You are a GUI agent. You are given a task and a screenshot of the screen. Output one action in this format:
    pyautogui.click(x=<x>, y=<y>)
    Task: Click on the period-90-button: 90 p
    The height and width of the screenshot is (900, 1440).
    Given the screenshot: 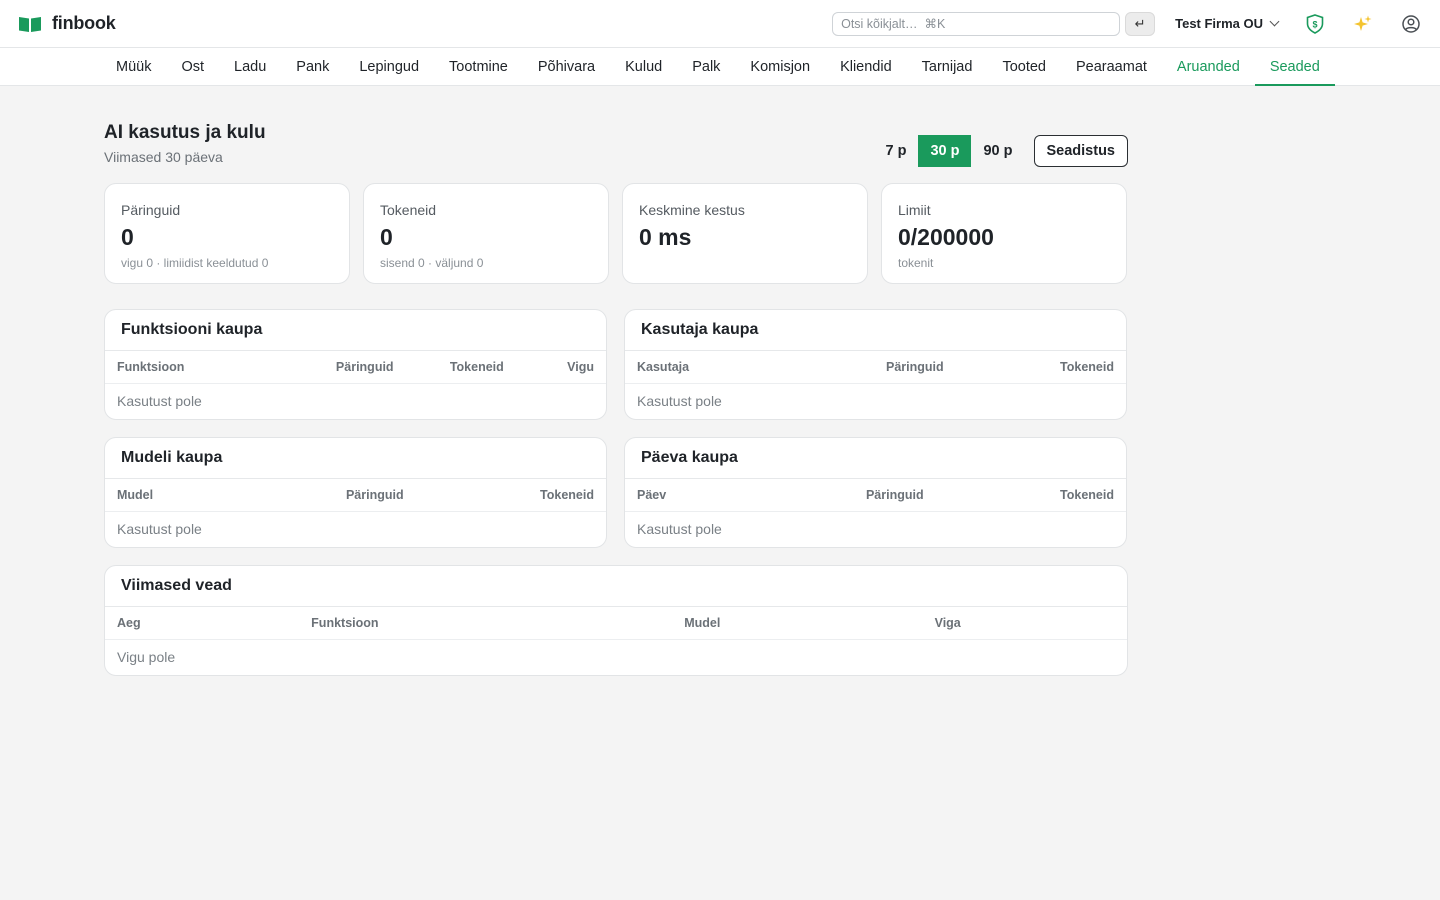 What is the action you would take?
    pyautogui.click(x=997, y=151)
    